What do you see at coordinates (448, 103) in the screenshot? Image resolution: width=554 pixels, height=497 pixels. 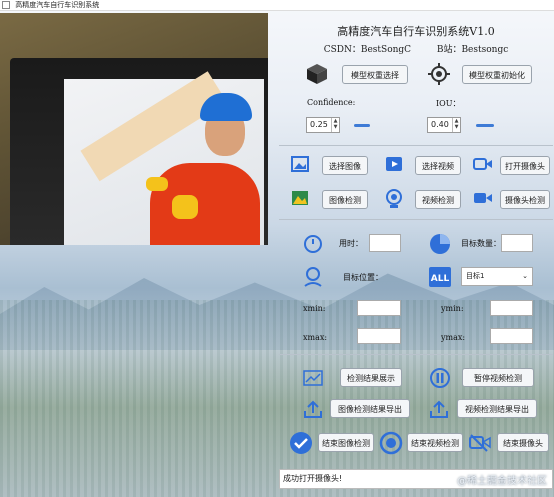 I see `iou-label: IOU：` at bounding box center [448, 103].